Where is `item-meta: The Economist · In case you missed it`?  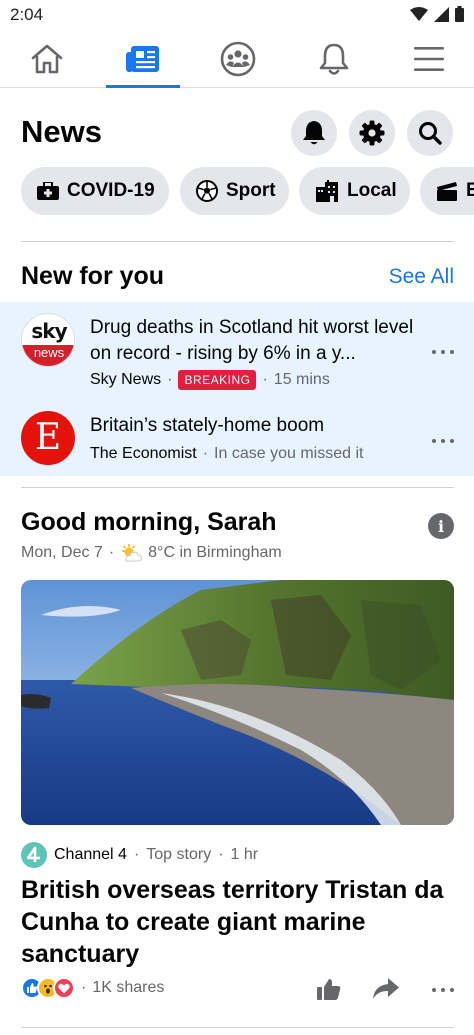 item-meta: The Economist · In case you missed it is located at coordinates (227, 453).